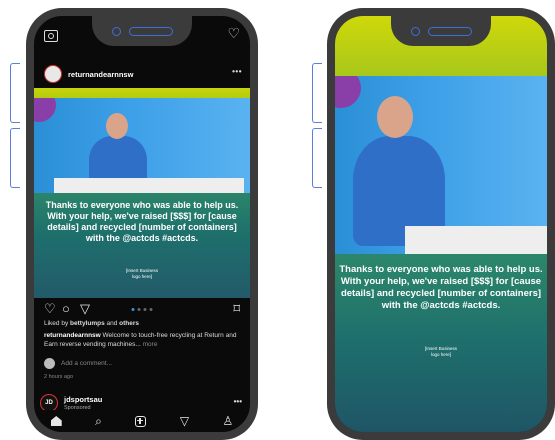  I want to click on likes-user: bettylumps, so click(87, 323).